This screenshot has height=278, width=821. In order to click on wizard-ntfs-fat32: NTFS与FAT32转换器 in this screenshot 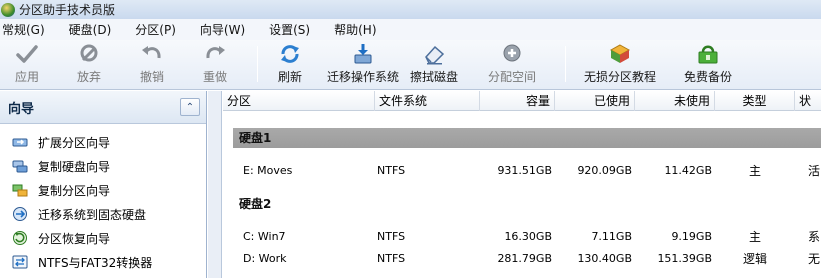, I will do `click(103, 262)`.